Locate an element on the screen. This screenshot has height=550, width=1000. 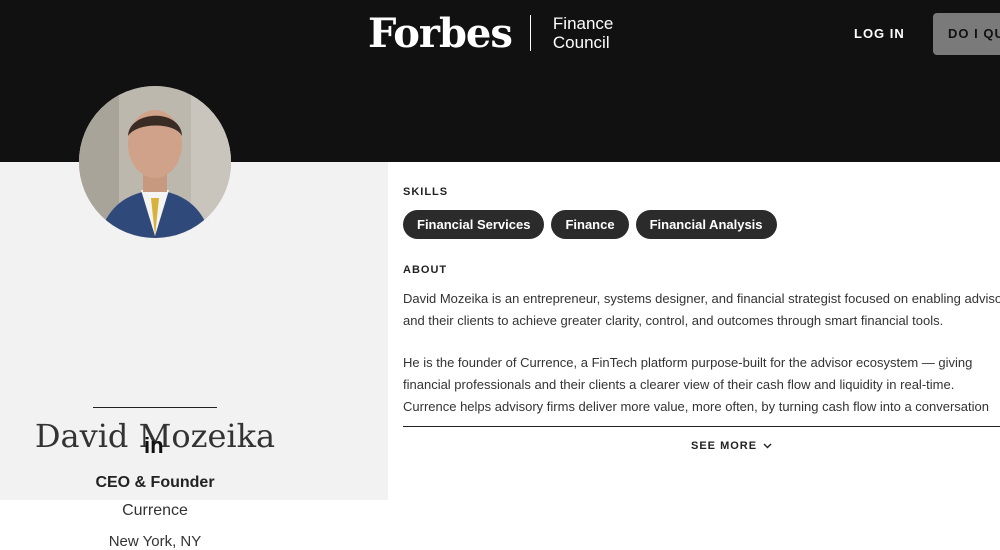
about-heading: ABOUT is located at coordinates (425, 270).